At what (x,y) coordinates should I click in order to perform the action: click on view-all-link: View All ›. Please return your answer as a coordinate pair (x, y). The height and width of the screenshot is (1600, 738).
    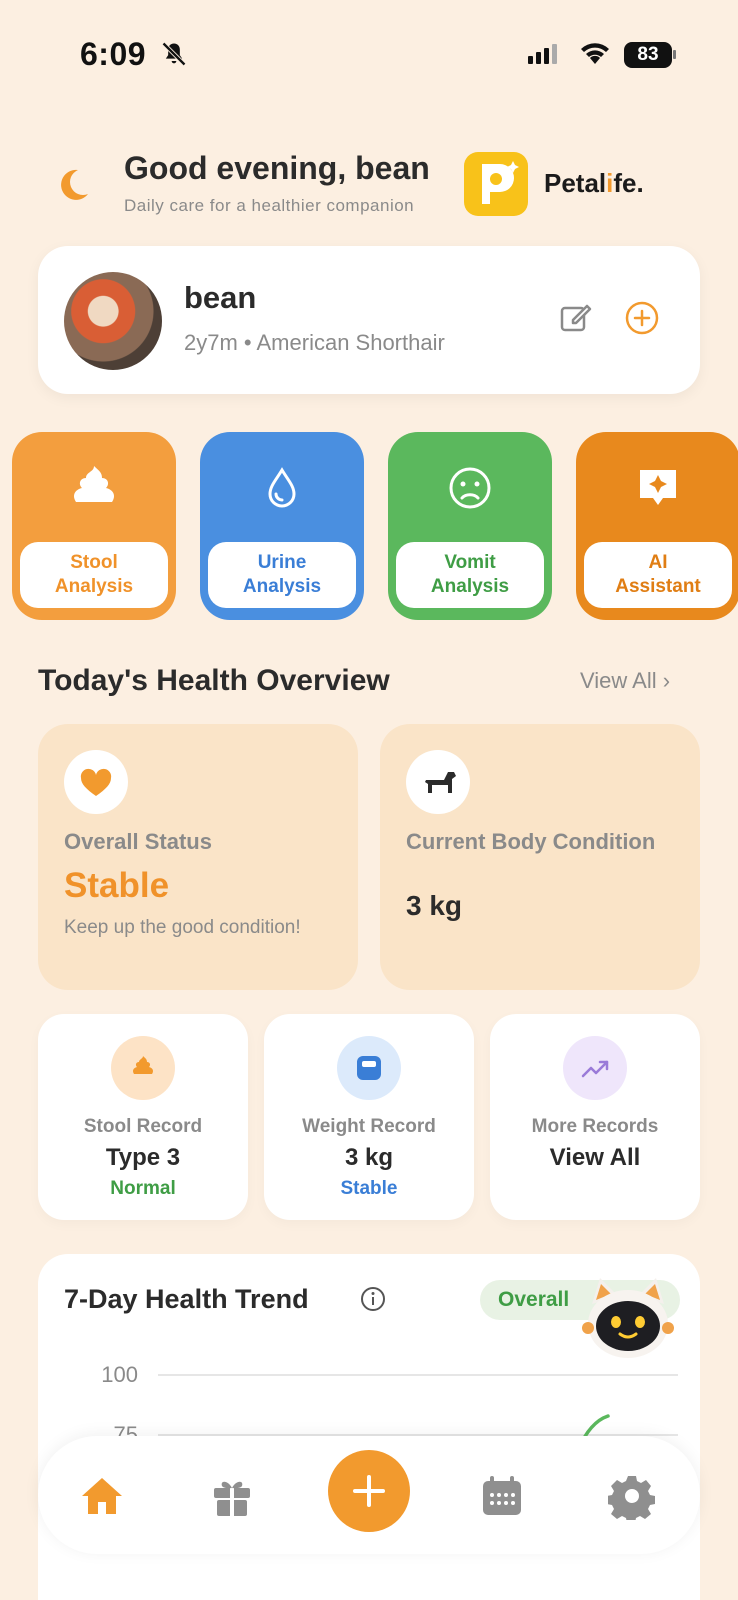
    Looking at the image, I should click on (625, 681).